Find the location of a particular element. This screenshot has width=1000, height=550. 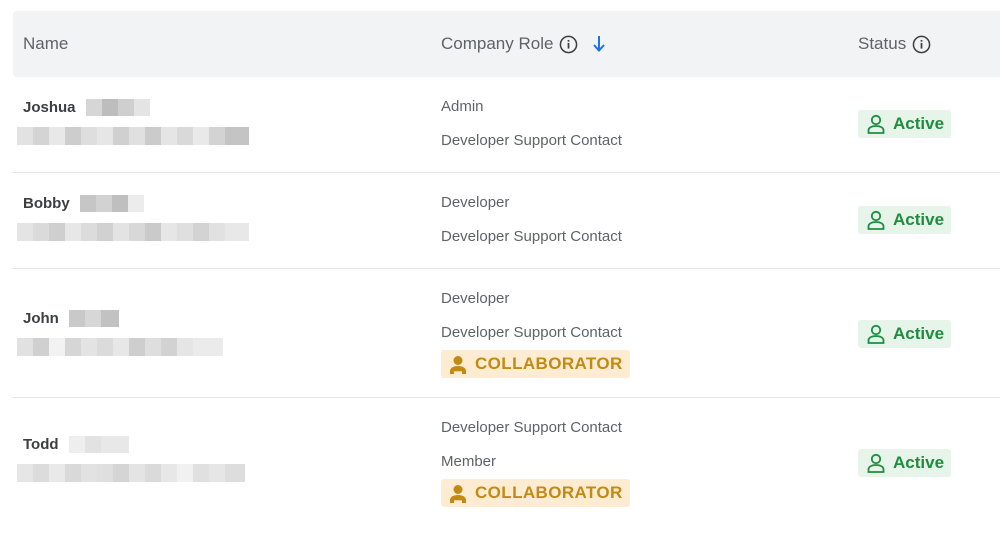

column-header-name-label: Name is located at coordinates (46, 43).